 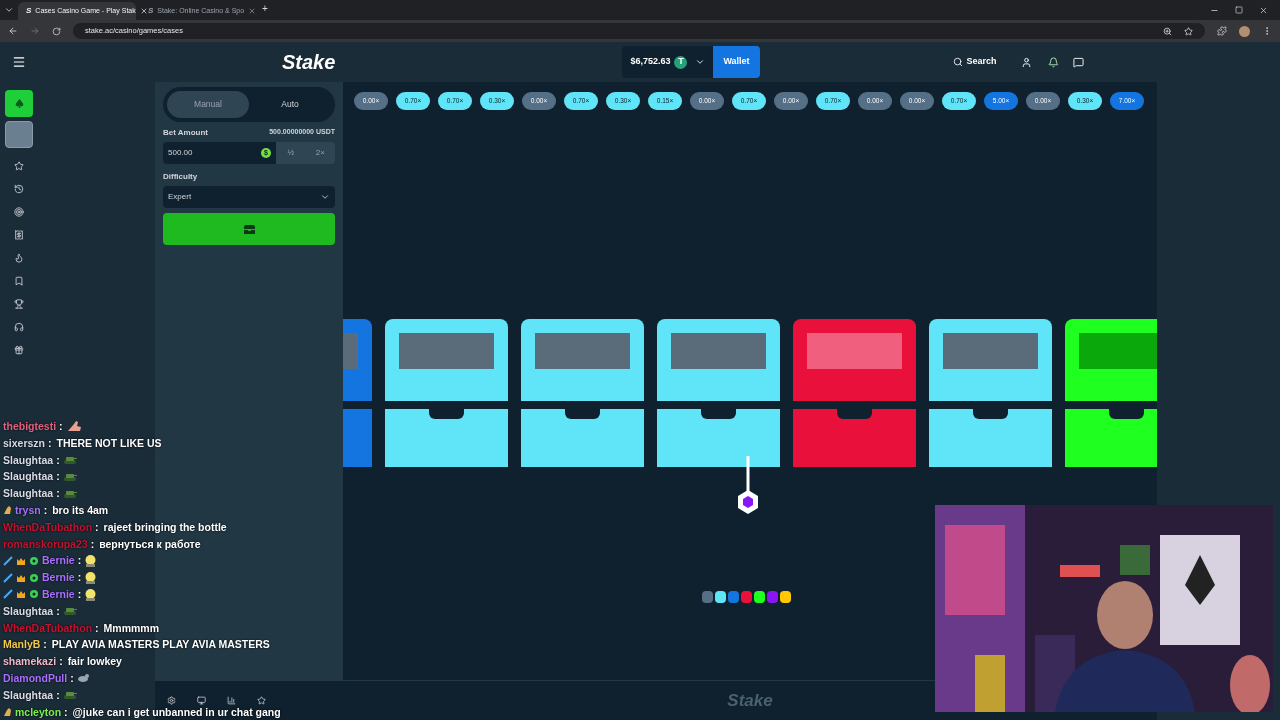 What do you see at coordinates (1244, 31) in the screenshot?
I see `profile-avatar` at bounding box center [1244, 31].